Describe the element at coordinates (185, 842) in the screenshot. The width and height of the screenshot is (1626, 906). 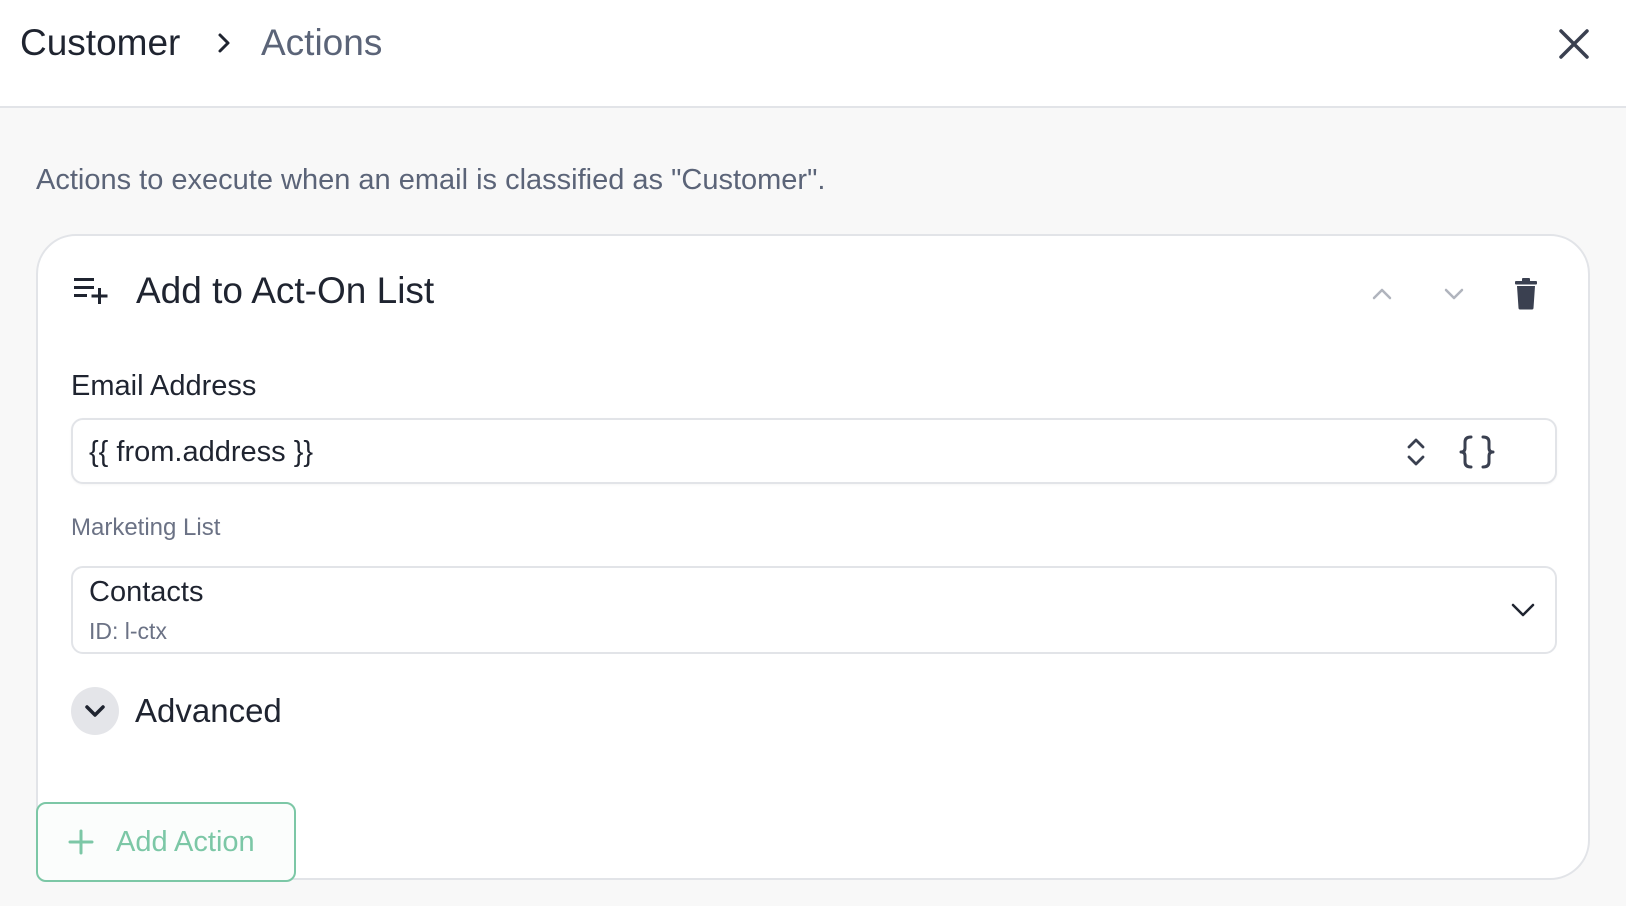
I see `add-action-label: Add Action` at that location.